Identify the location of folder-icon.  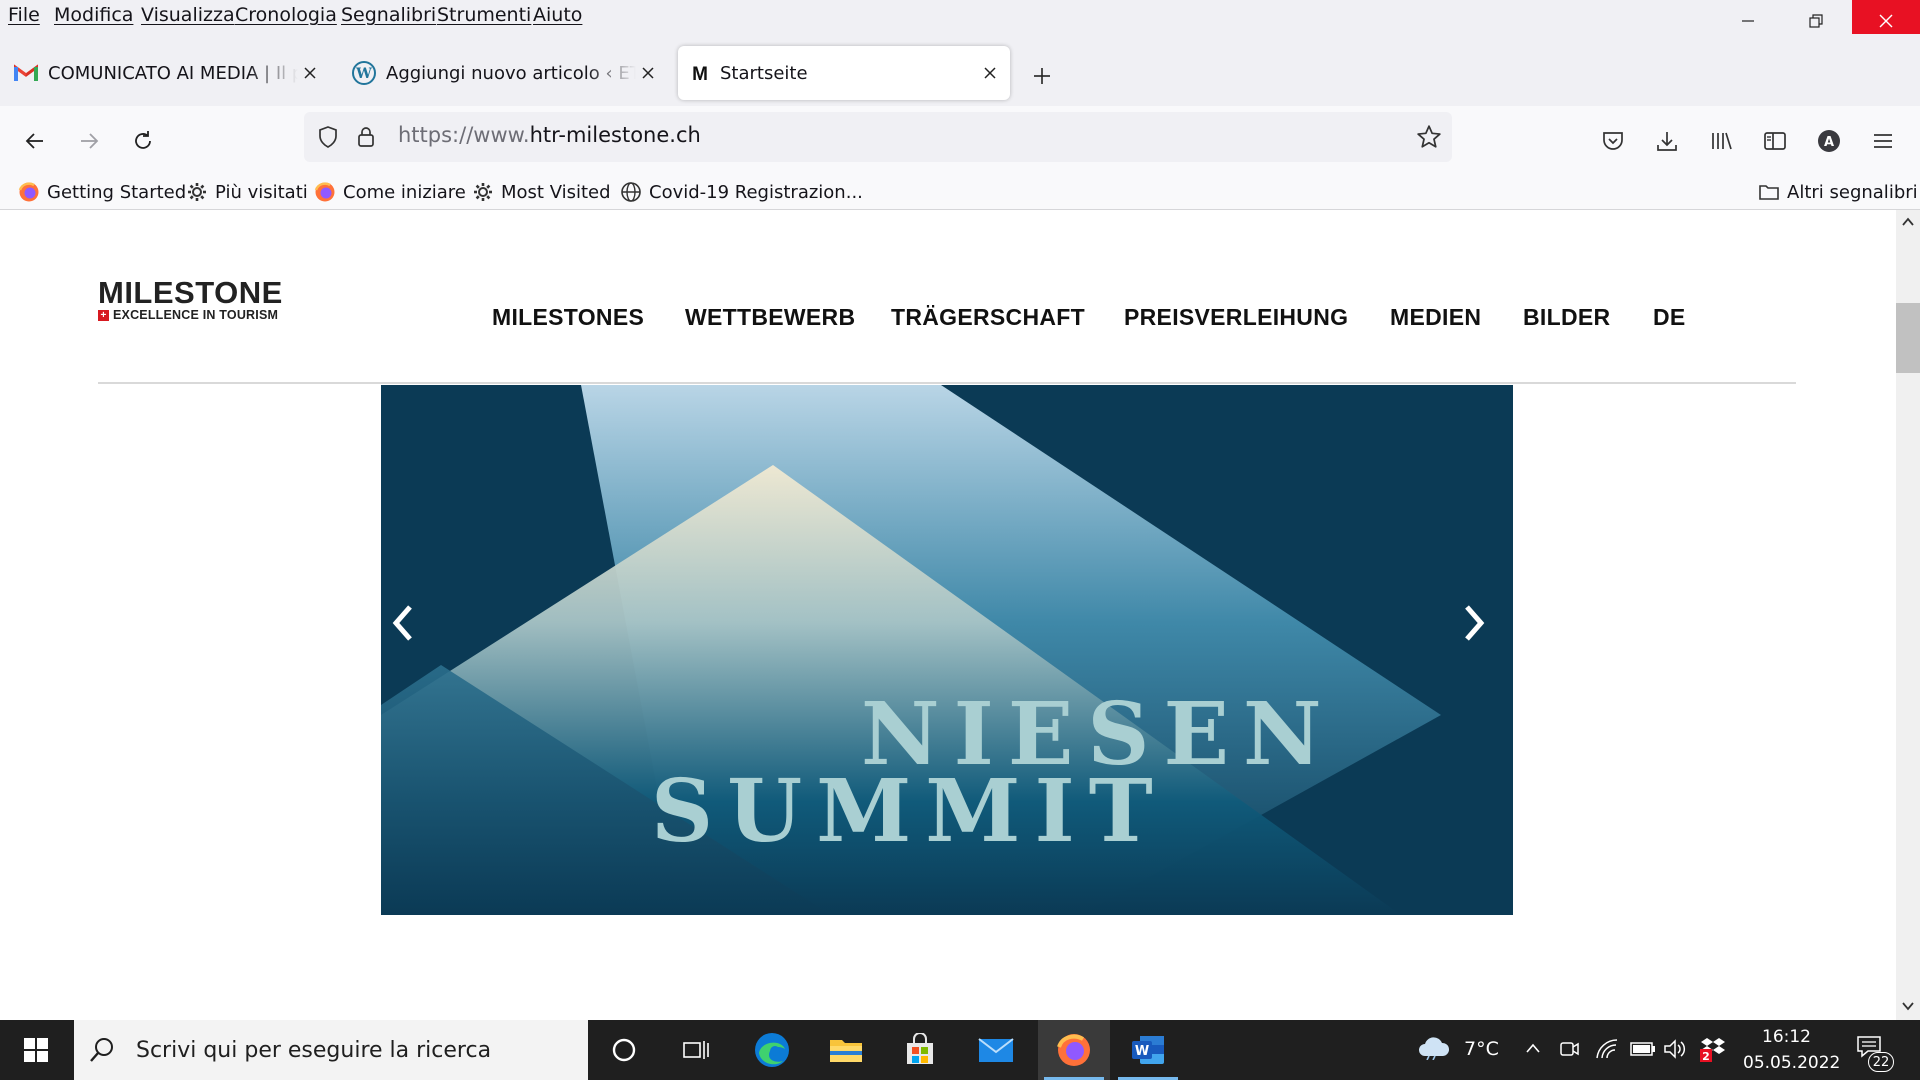
(846, 1051).